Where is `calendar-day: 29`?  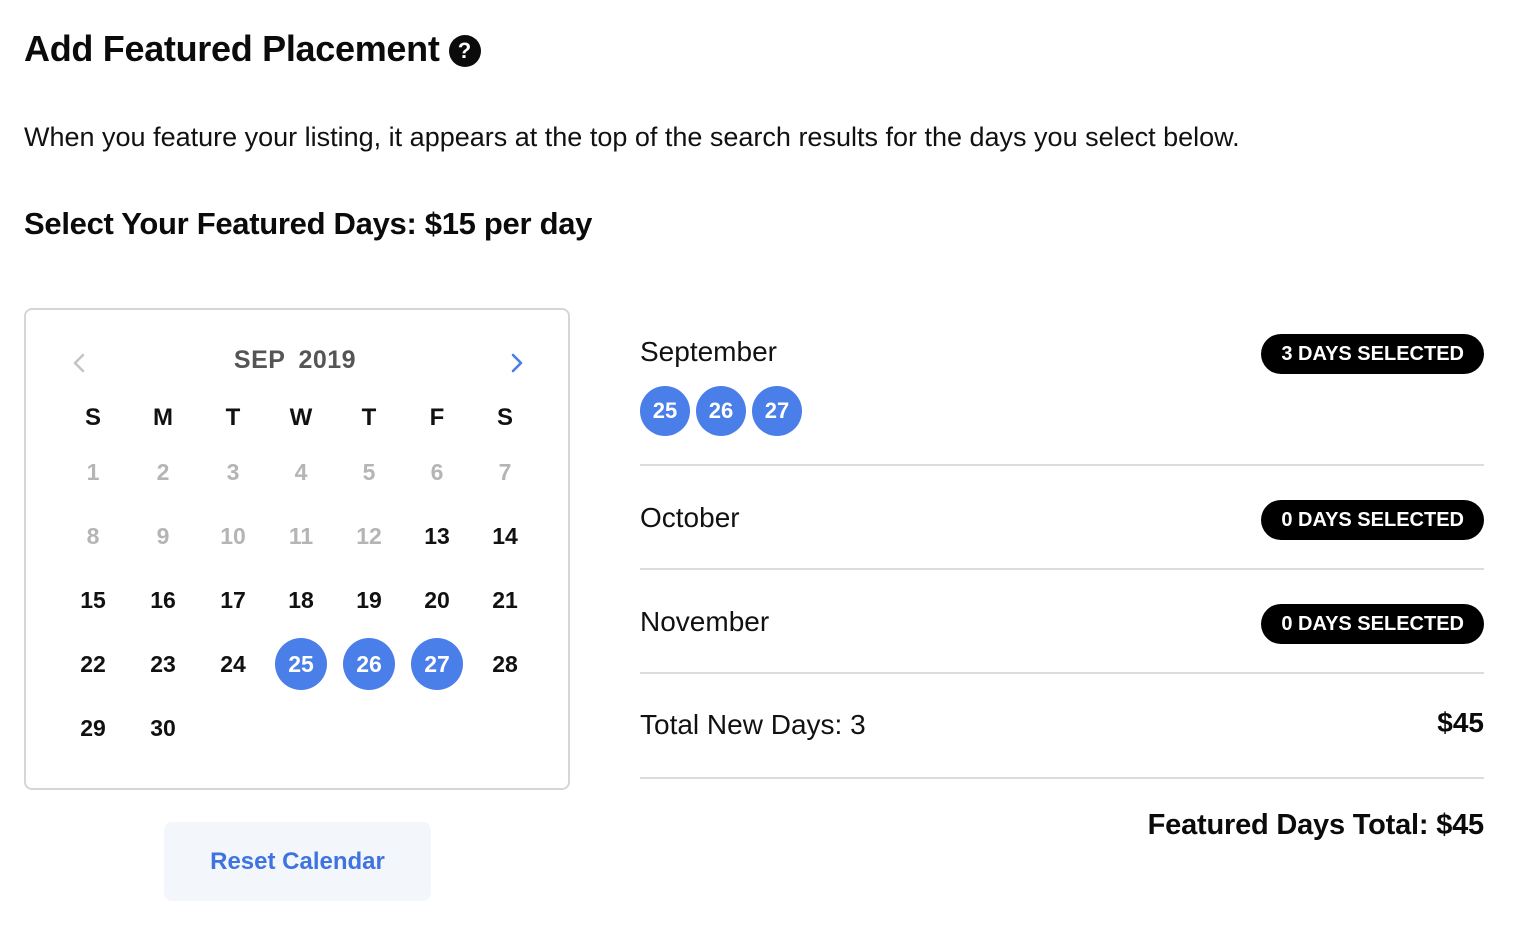 calendar-day: 29 is located at coordinates (93, 728).